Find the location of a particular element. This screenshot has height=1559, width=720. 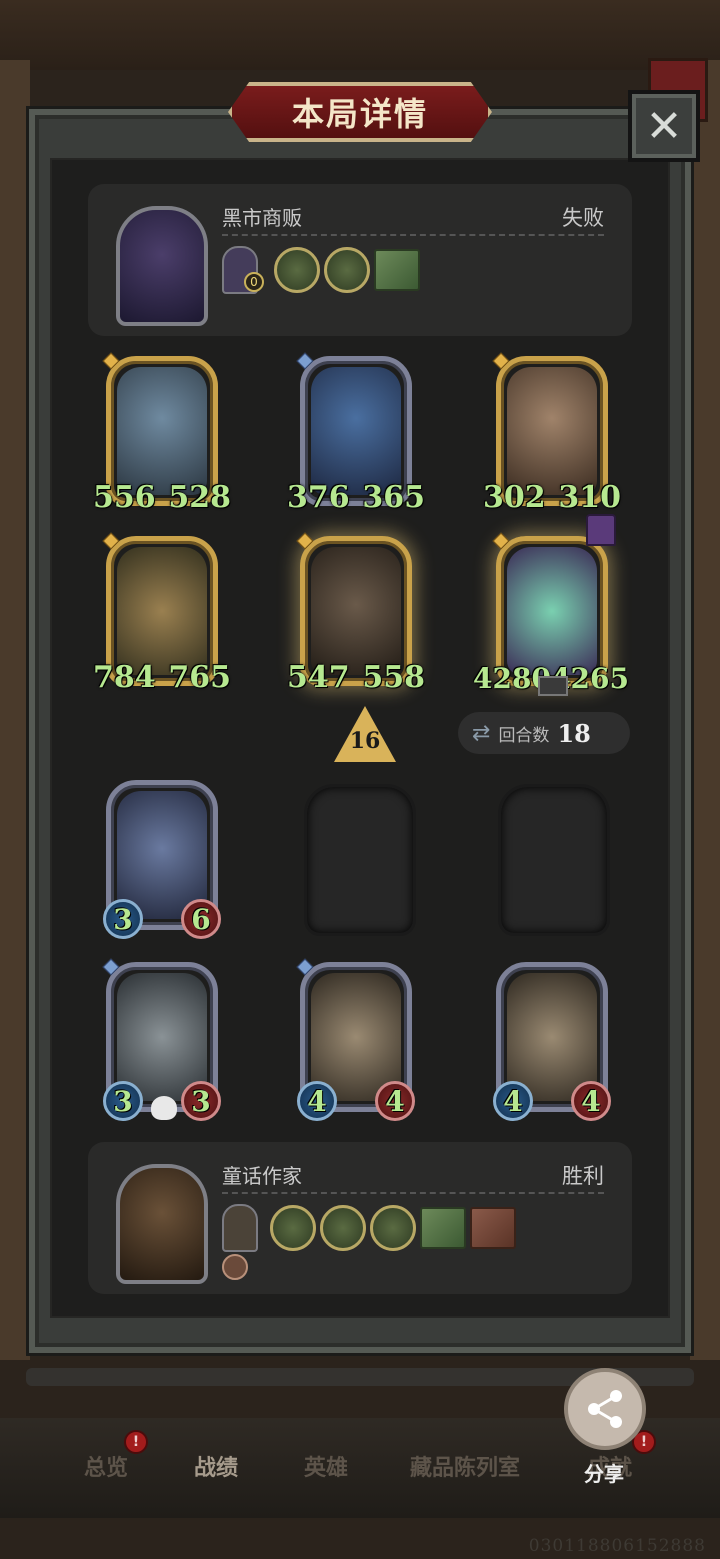

opponent-minion-card: 784 765 is located at coordinates (162, 613).